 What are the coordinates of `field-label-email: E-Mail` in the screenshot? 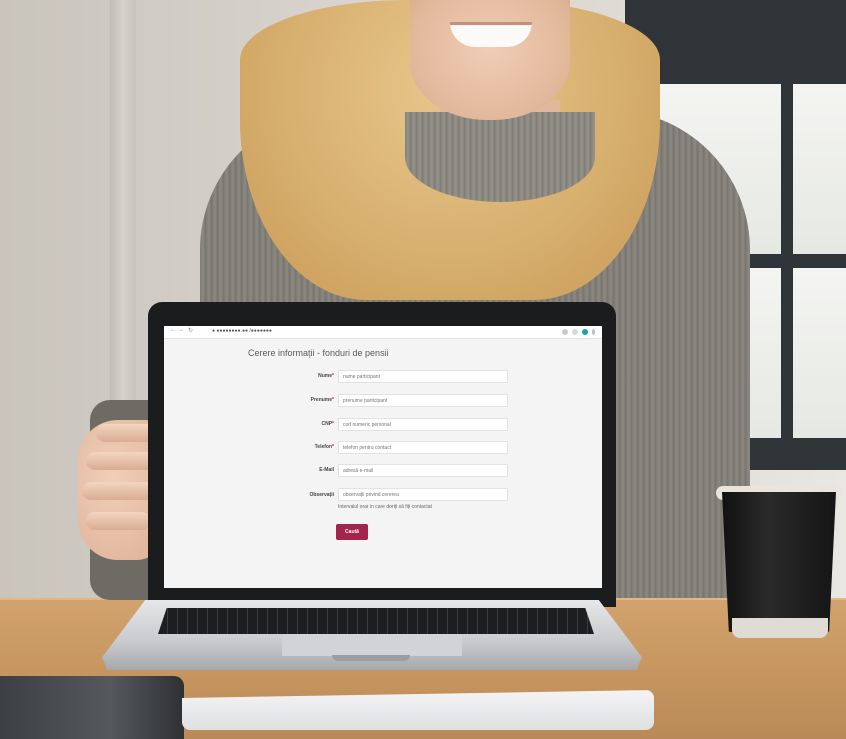 It's located at (326, 470).